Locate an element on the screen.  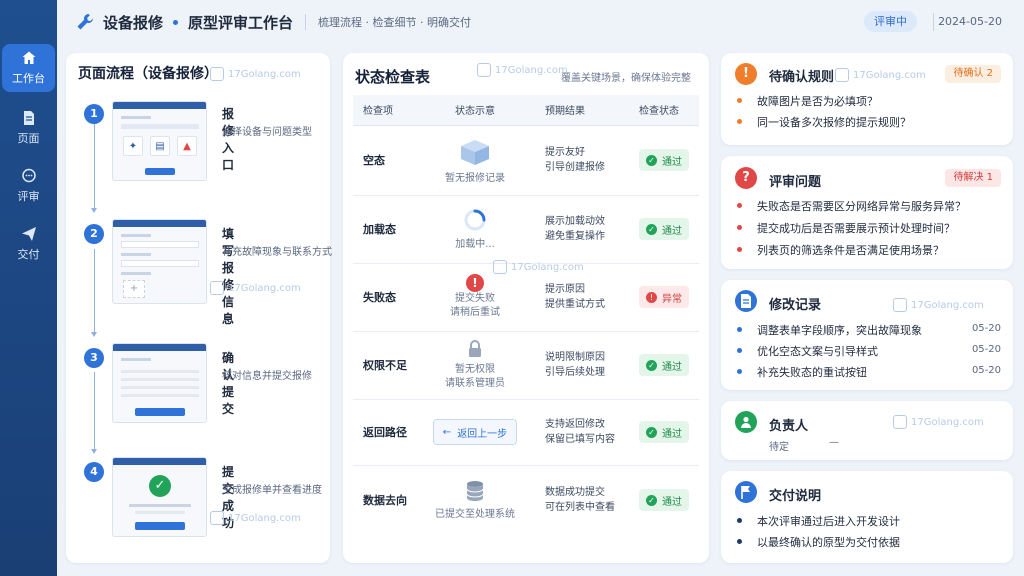
sidebar-item-workbench: 工作台 is located at coordinates (28, 68).